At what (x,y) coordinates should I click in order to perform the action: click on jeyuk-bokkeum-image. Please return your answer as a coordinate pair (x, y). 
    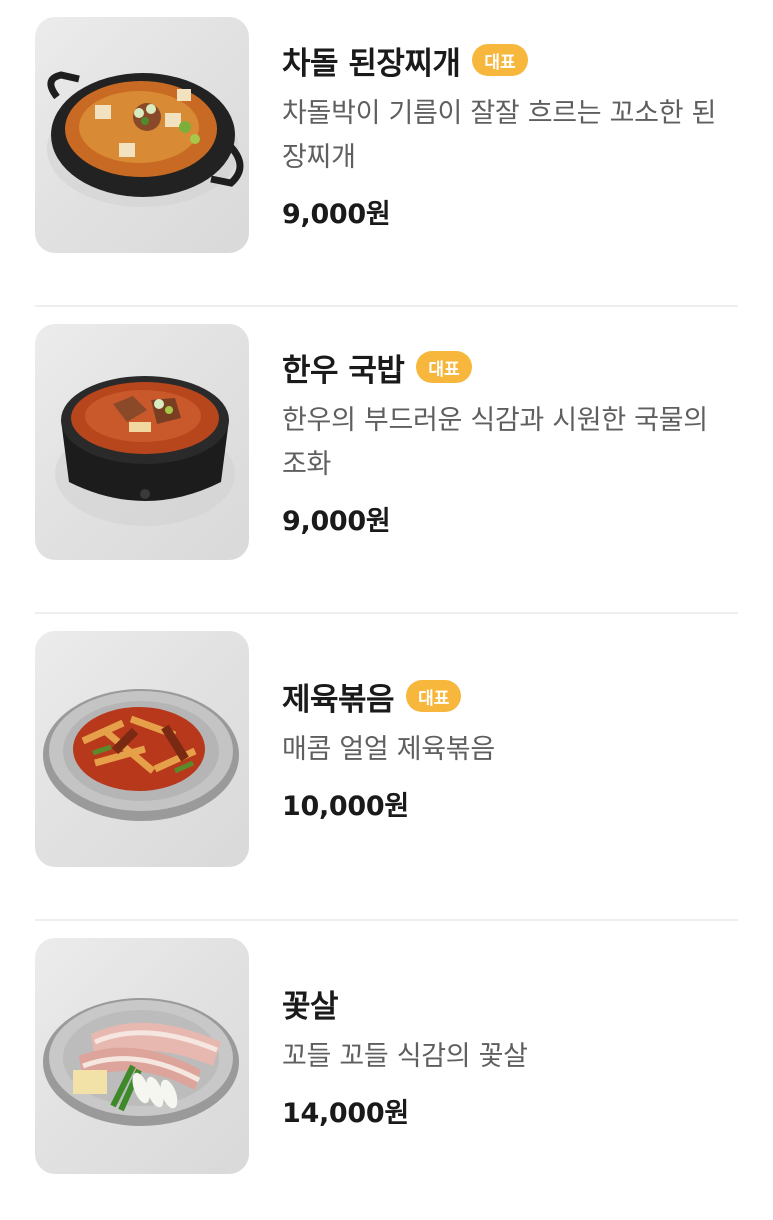
    Looking at the image, I should click on (142, 749).